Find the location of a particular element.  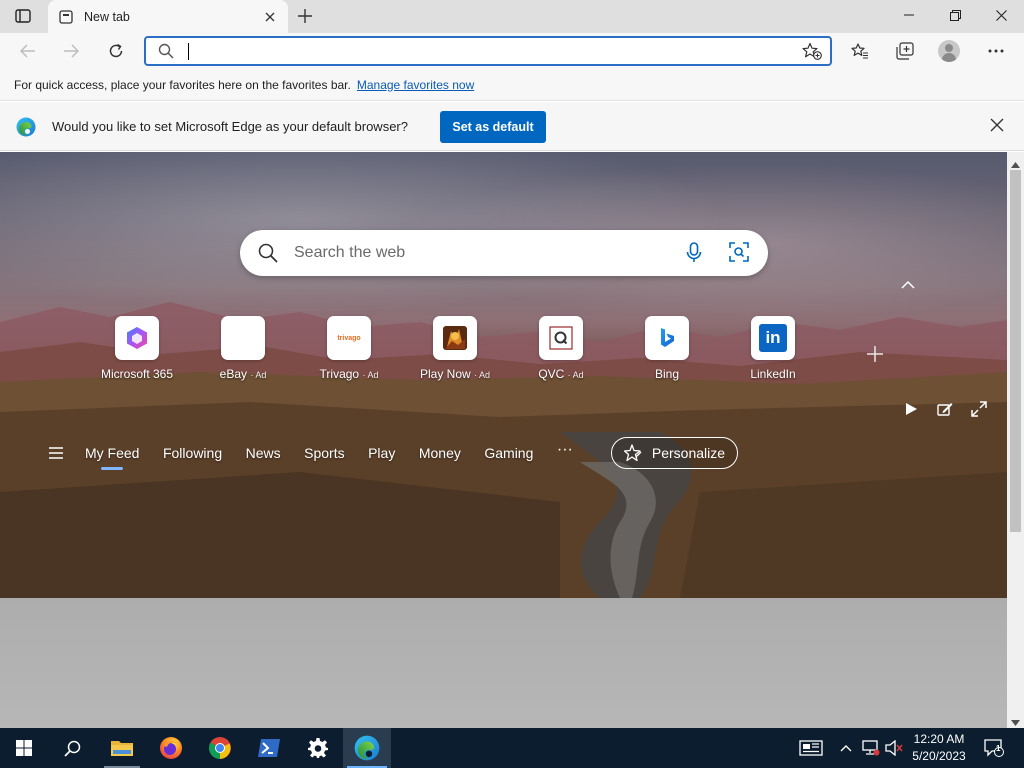

folder-icon is located at coordinates (122, 748).